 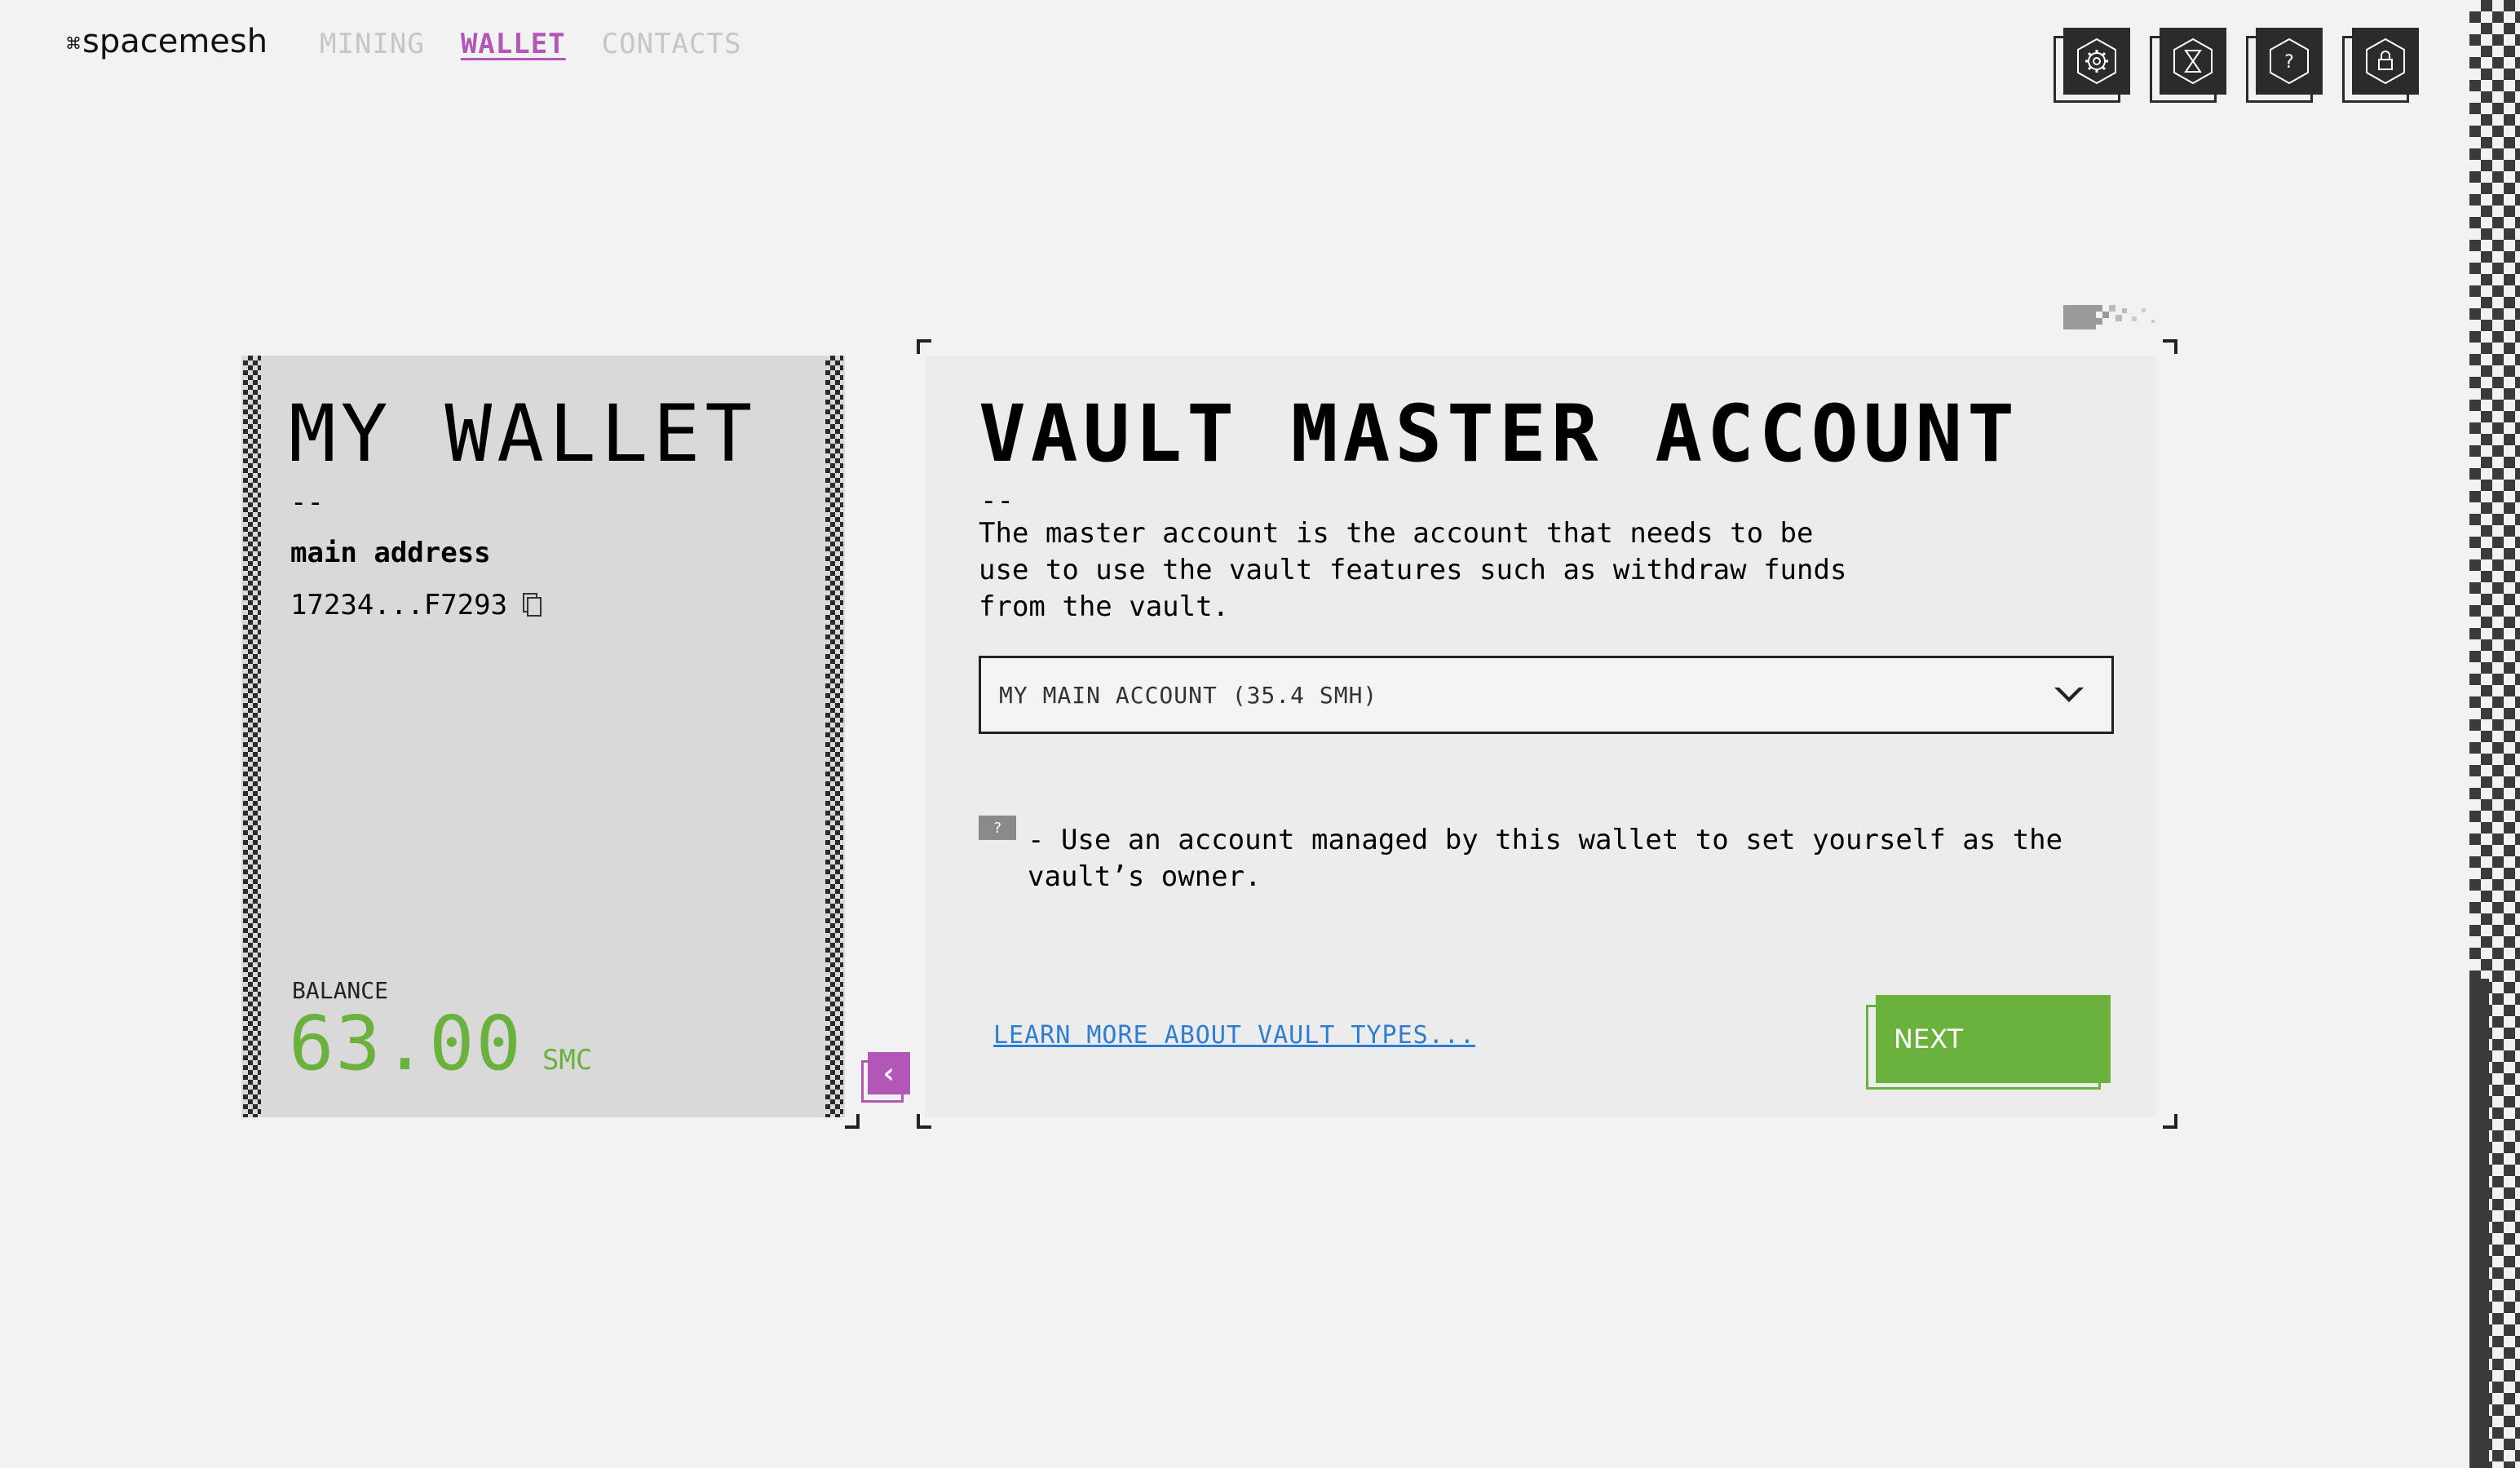 I want to click on main-address-row: 17234...F7293, so click(x=416, y=605).